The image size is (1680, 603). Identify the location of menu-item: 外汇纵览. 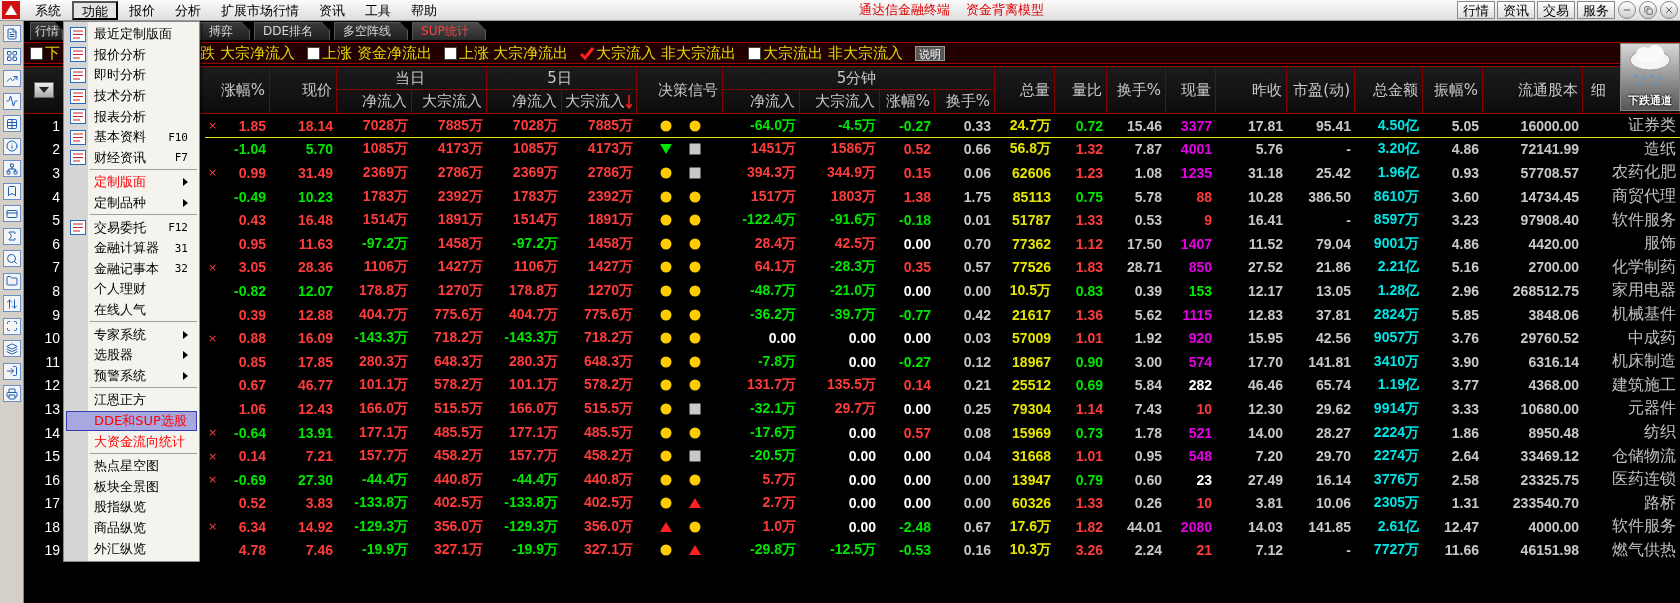
(131, 548).